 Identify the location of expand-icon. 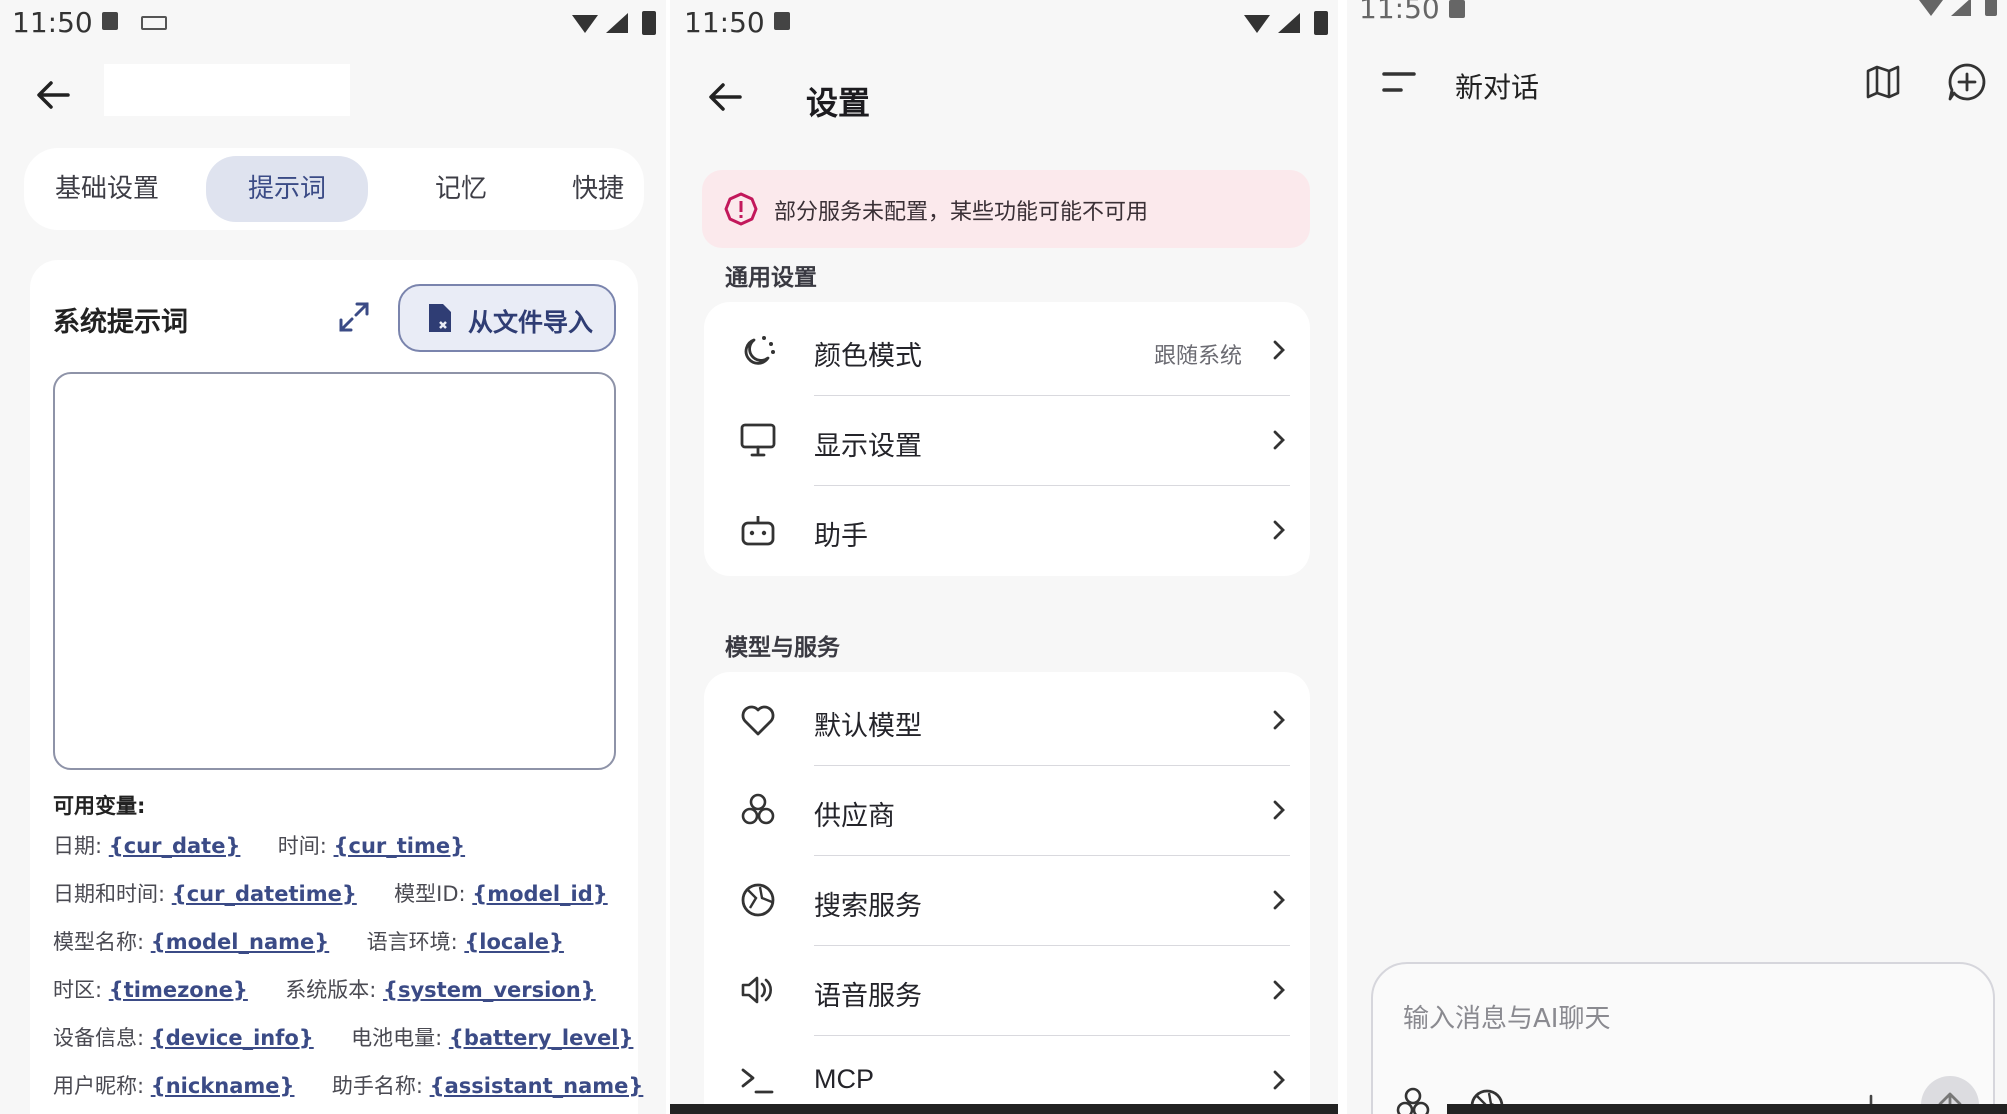
(354, 317).